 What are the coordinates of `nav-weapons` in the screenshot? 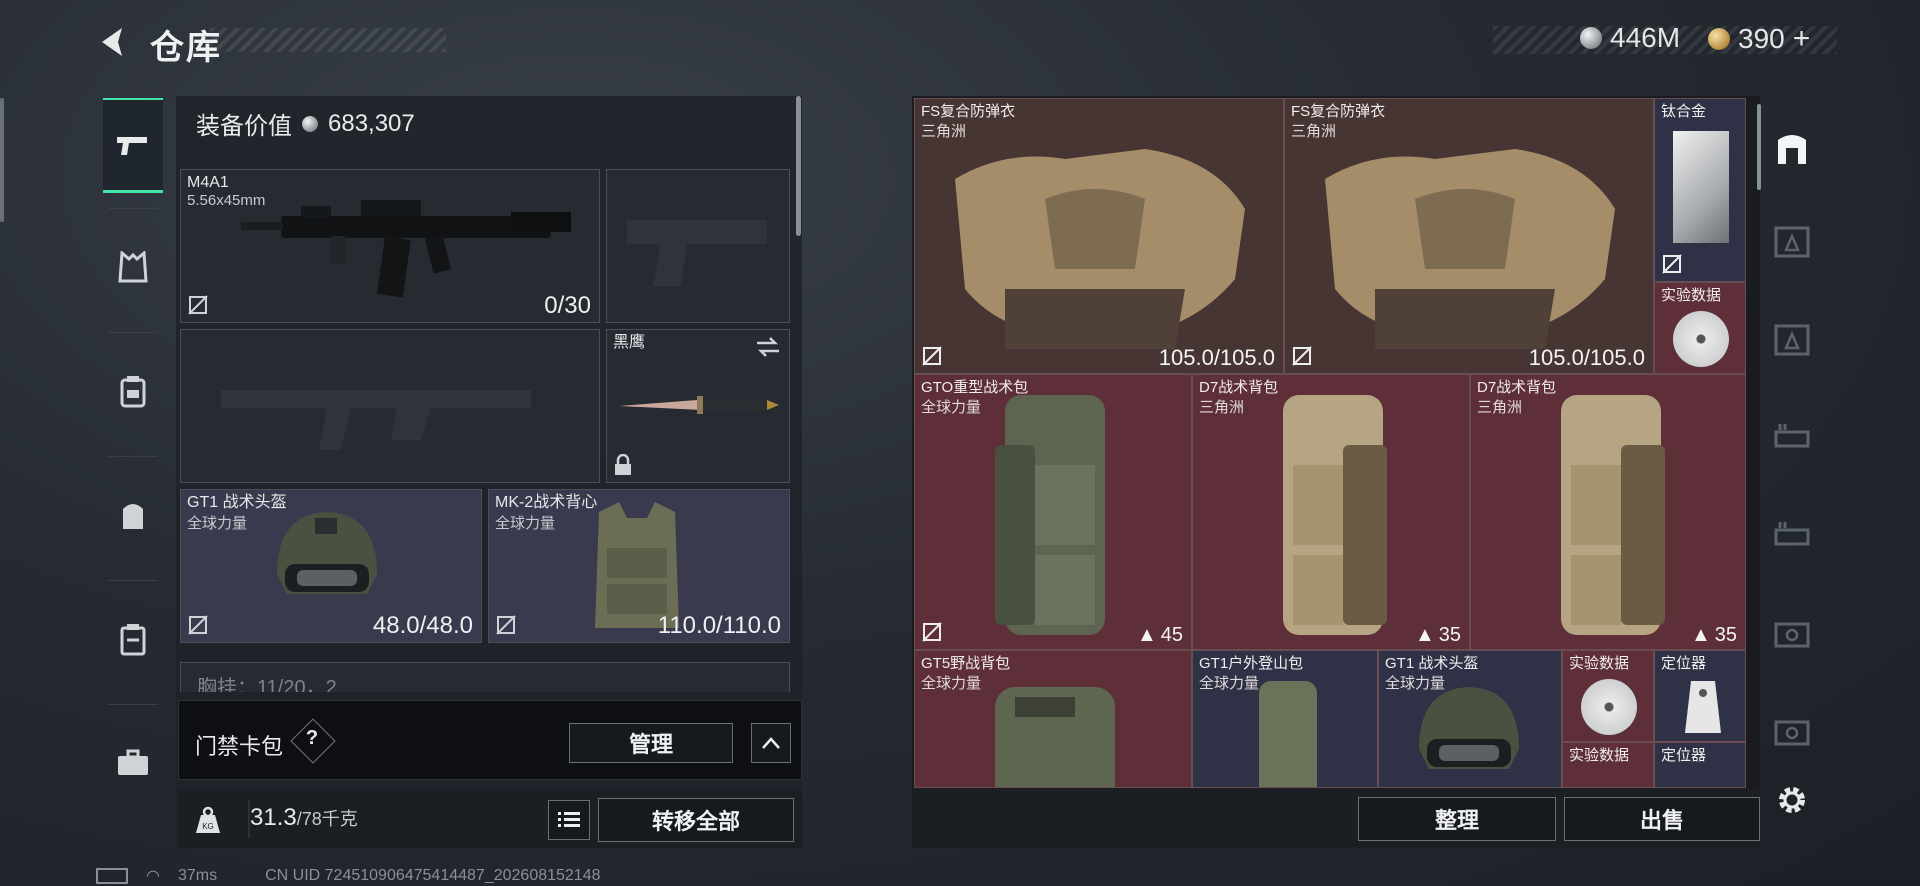 It's located at (133, 145).